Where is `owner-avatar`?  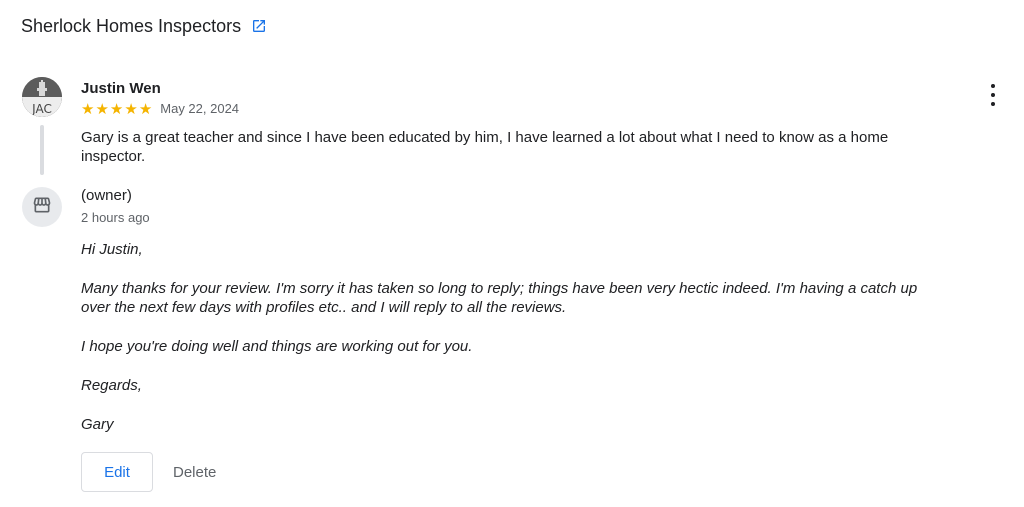 owner-avatar is located at coordinates (42, 207).